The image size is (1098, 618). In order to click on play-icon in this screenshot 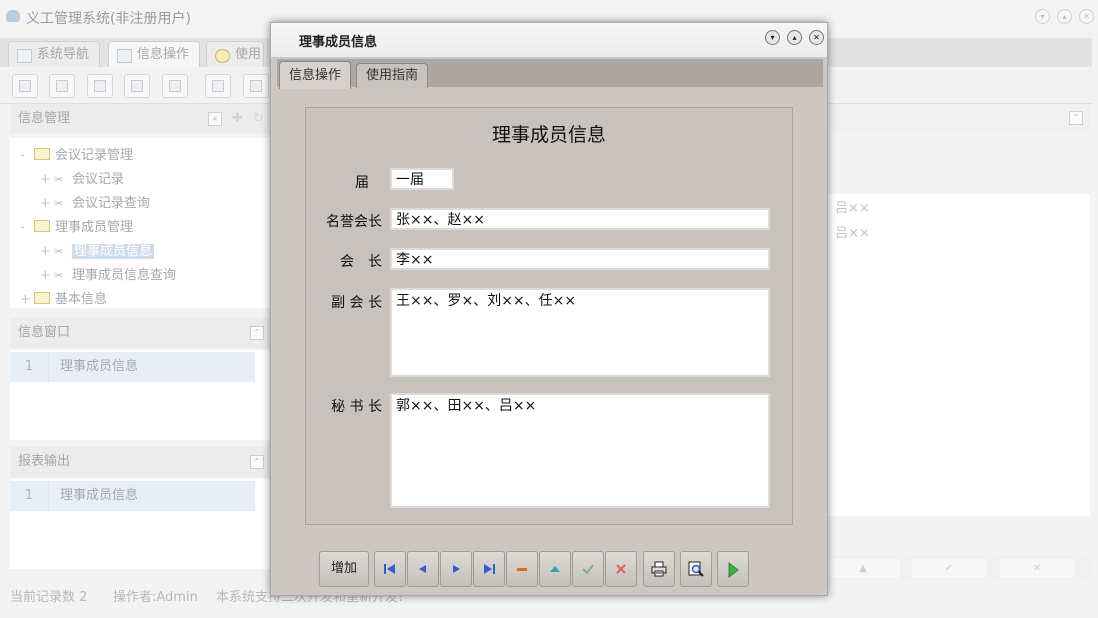, I will do `click(733, 570)`.